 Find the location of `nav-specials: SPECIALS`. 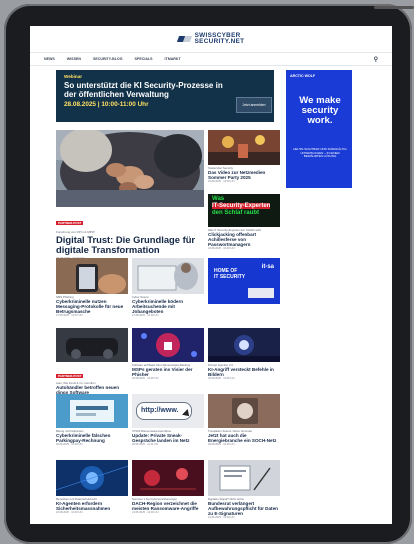

nav-specials: SPECIALS is located at coordinates (144, 59).